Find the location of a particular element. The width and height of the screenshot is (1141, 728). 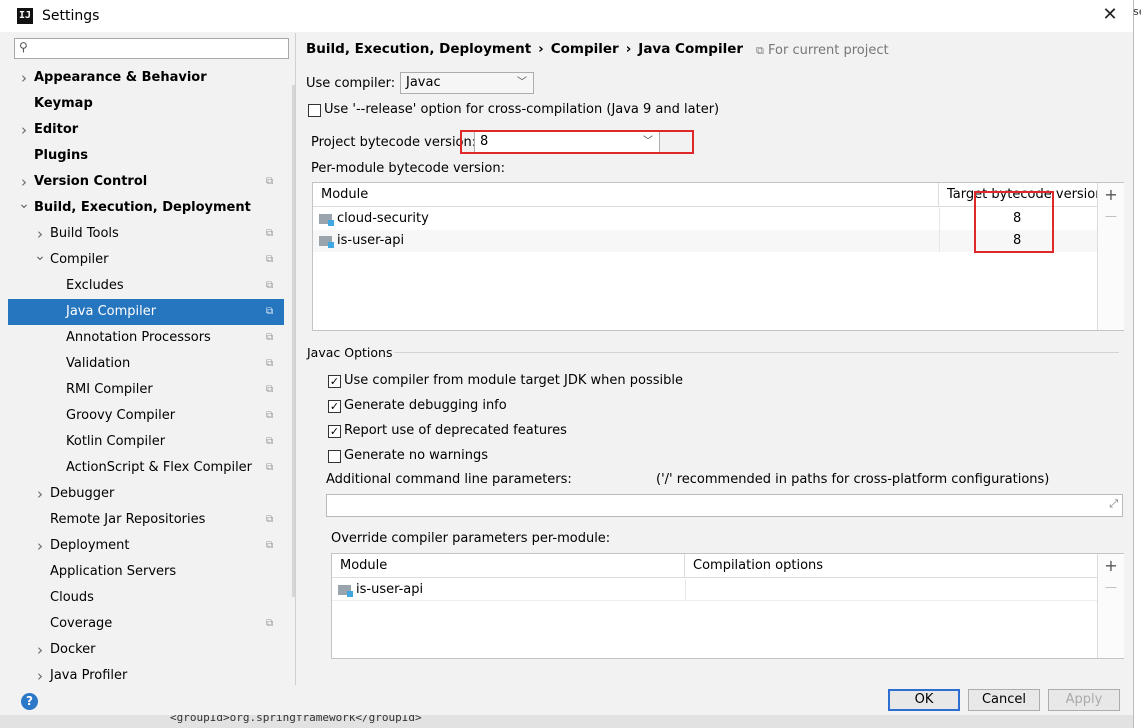

use-compiler-value: Javac is located at coordinates (423, 82).